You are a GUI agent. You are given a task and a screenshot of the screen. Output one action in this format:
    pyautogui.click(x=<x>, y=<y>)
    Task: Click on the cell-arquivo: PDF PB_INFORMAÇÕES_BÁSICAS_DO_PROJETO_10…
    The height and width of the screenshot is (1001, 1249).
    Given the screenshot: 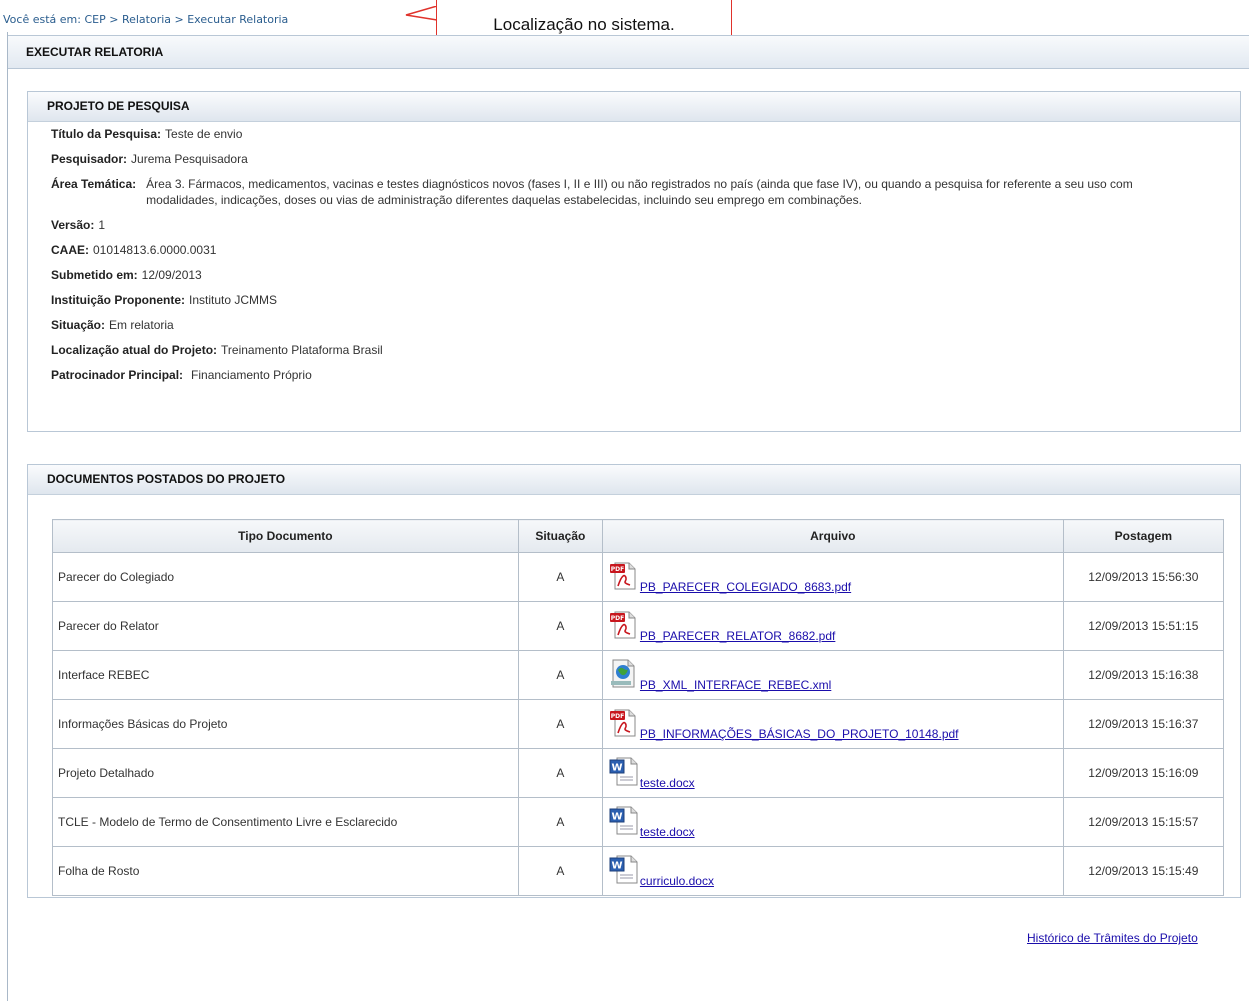 What is the action you would take?
    pyautogui.click(x=832, y=724)
    